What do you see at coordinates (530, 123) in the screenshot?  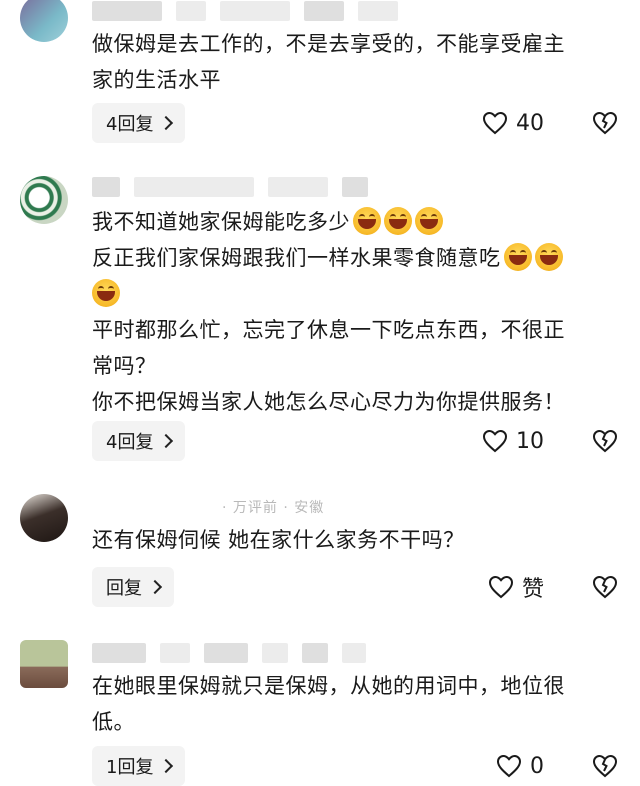 I see `like-count: 40` at bounding box center [530, 123].